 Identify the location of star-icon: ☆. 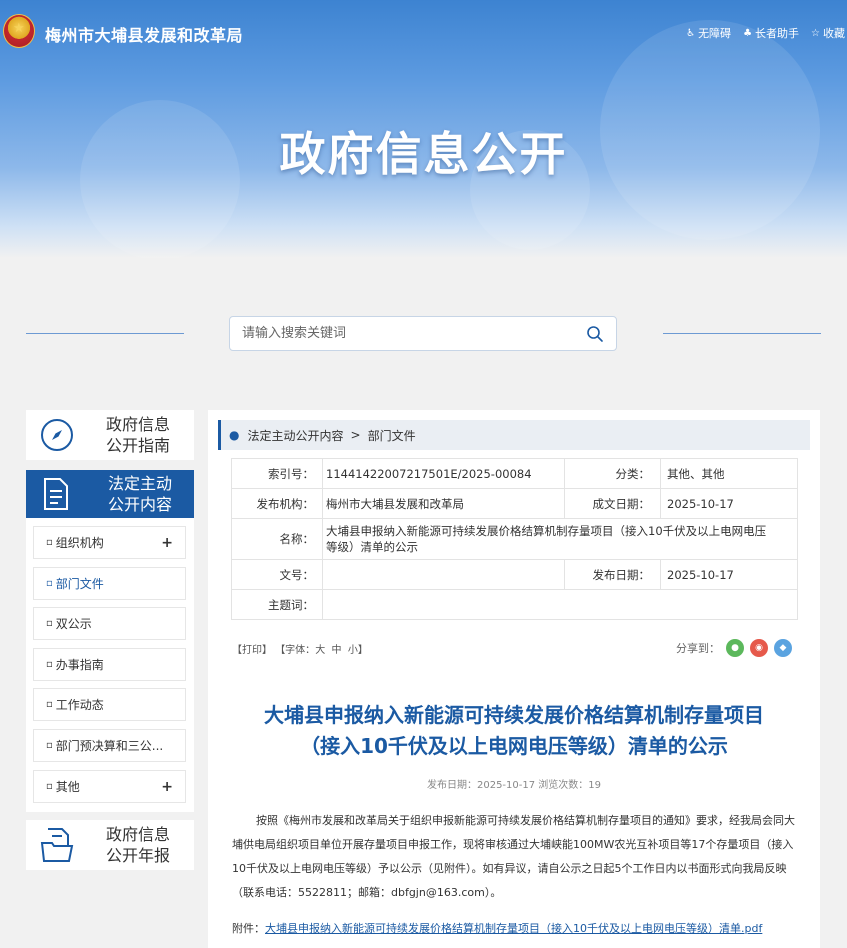
(815, 33).